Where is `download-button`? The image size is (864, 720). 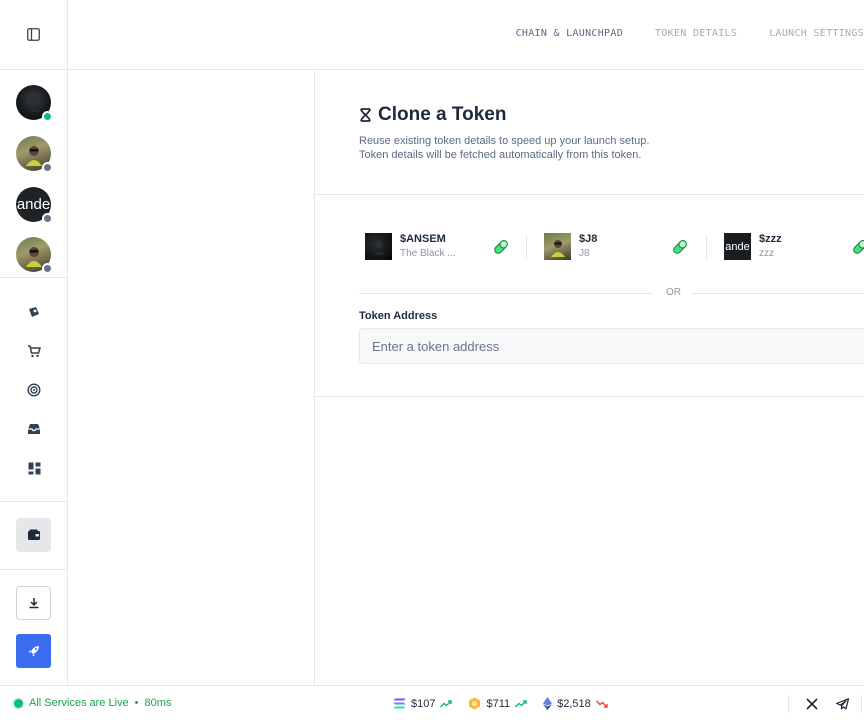
download-button is located at coordinates (33, 603).